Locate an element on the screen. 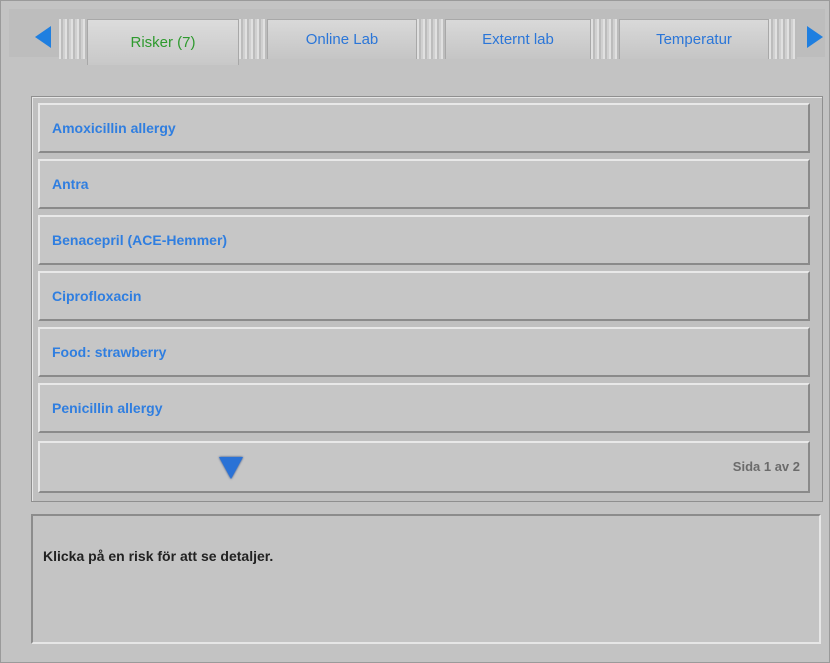 The width and height of the screenshot is (830, 663). risk-label: Benacepril (ACE-Hemmer) is located at coordinates (140, 240).